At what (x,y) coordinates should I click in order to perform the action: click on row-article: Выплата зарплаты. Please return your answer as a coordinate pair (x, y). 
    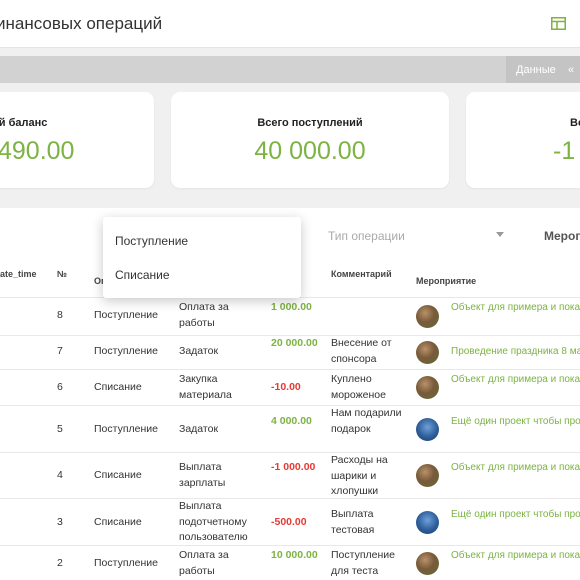
    Looking at the image, I should click on (202, 475).